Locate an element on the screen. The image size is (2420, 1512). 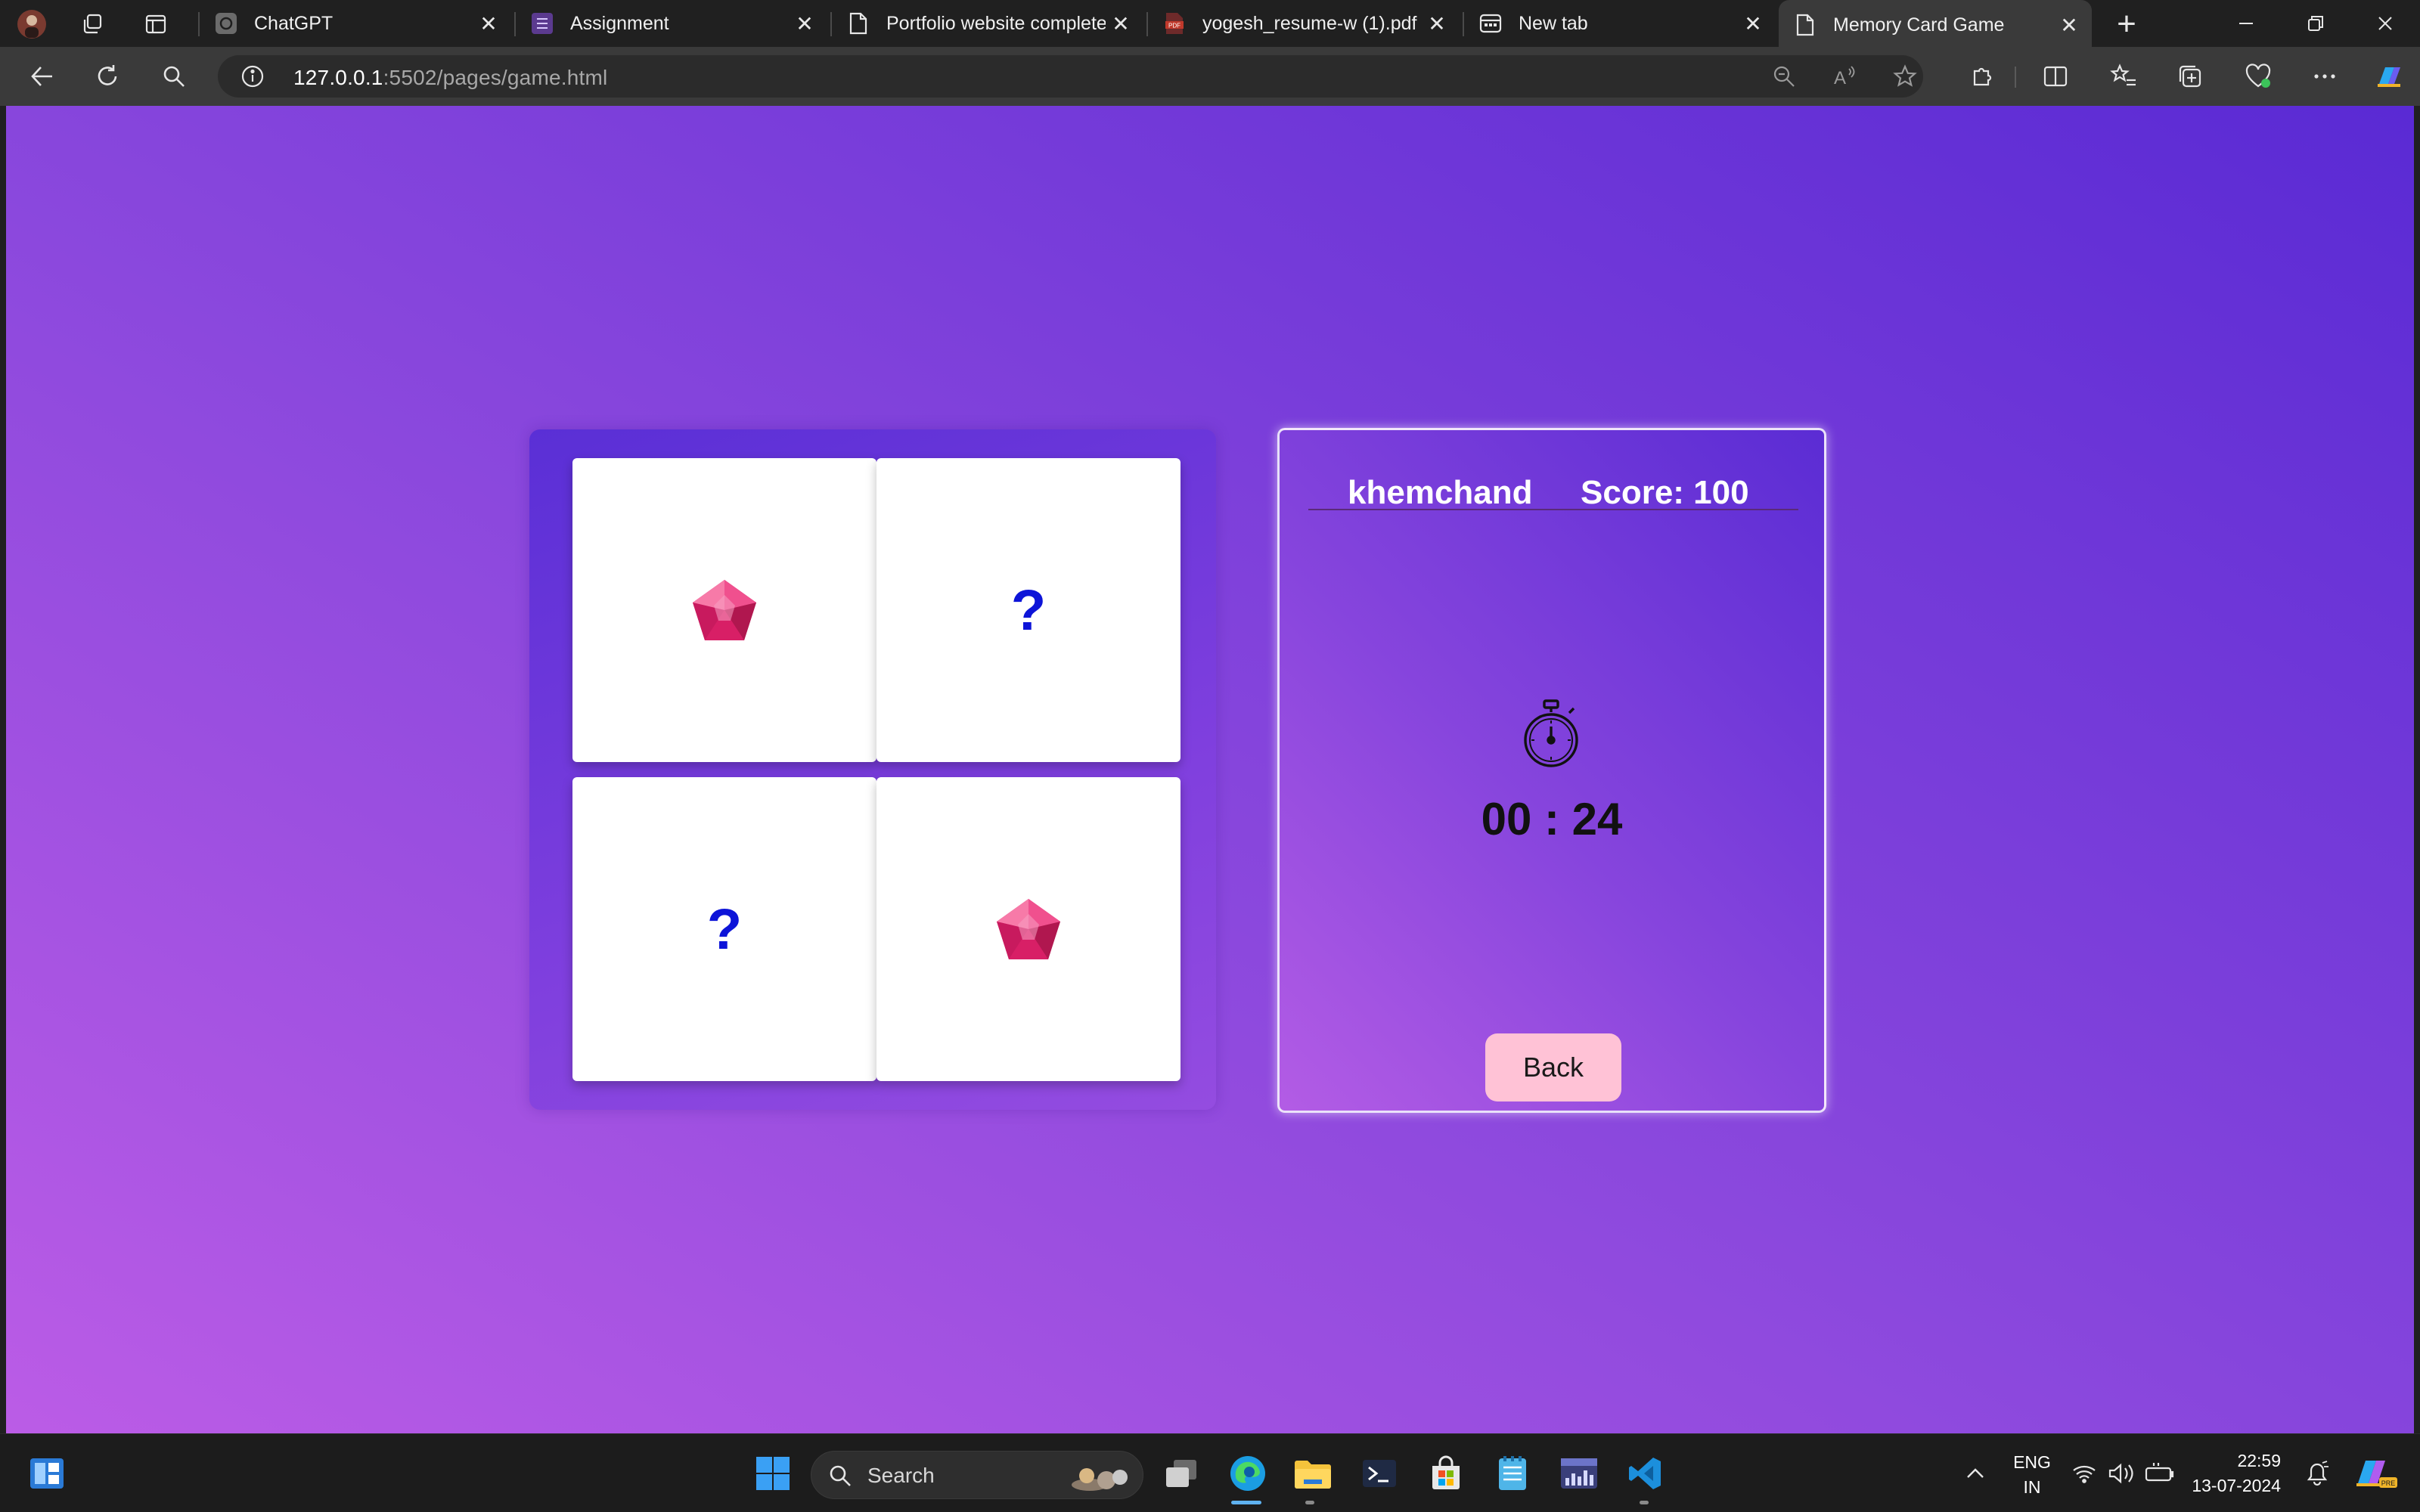
tab-assignment: Assignment ✕ is located at coordinates (671, 23).